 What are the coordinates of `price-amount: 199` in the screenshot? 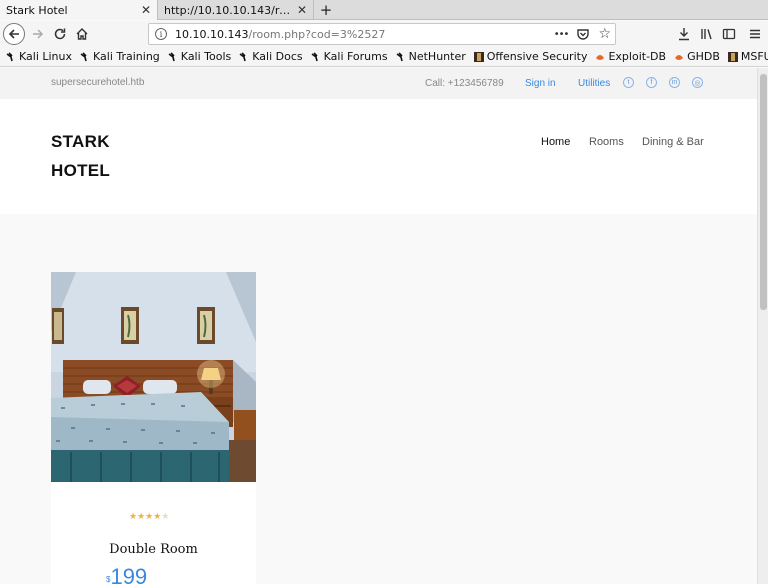 It's located at (129, 574).